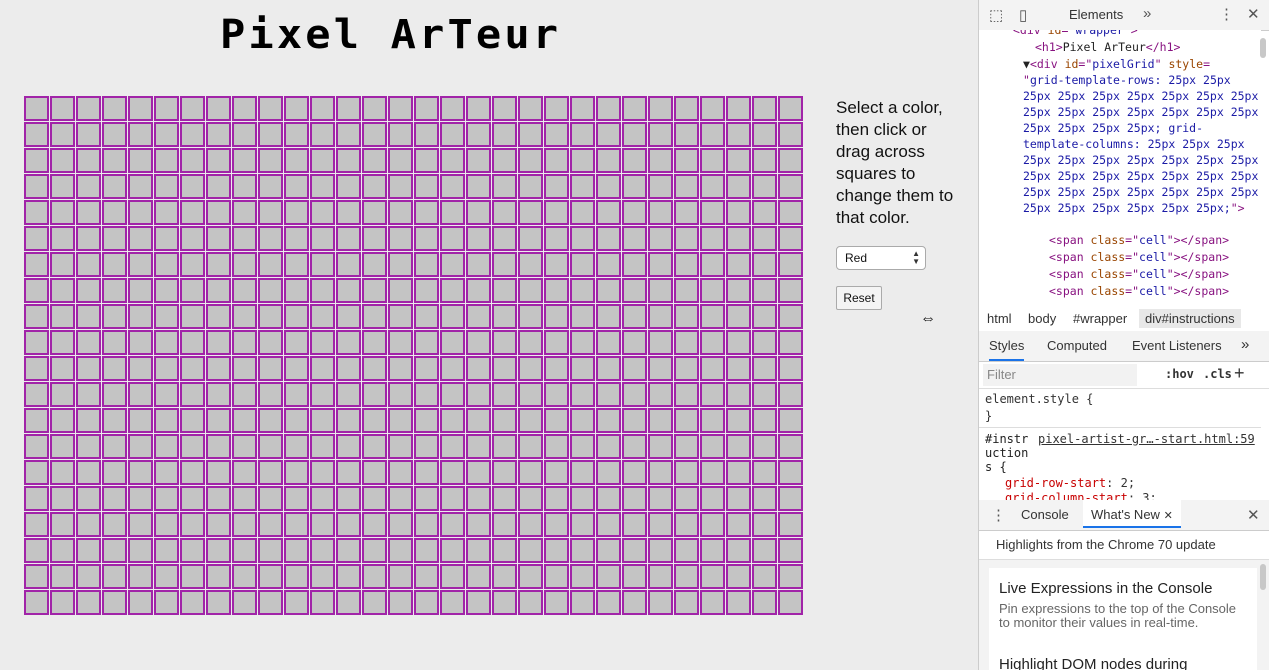 Image resolution: width=1269 pixels, height=670 pixels. Describe the element at coordinates (1146, 439) in the screenshot. I see `rule-source-link: pixel-artist-gr…-start.html:59` at that location.